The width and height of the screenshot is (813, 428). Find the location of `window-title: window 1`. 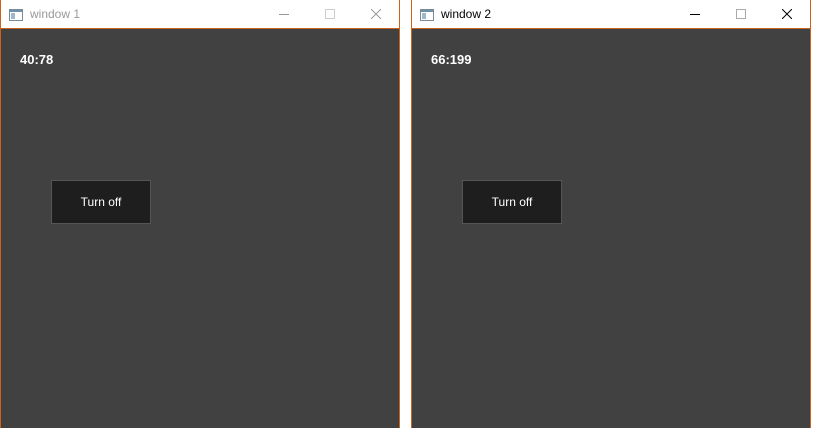

window-title: window 1 is located at coordinates (55, 14).